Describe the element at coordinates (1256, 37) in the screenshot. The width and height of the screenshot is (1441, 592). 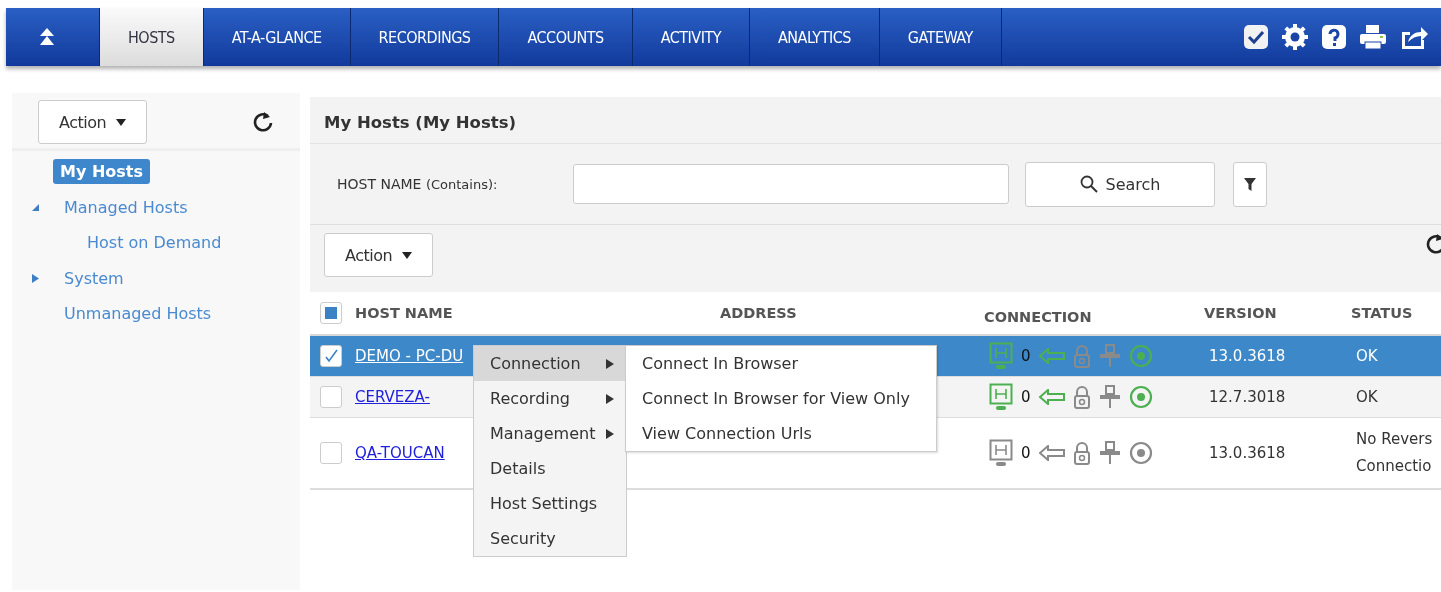
I see `checkbox-icon` at that location.